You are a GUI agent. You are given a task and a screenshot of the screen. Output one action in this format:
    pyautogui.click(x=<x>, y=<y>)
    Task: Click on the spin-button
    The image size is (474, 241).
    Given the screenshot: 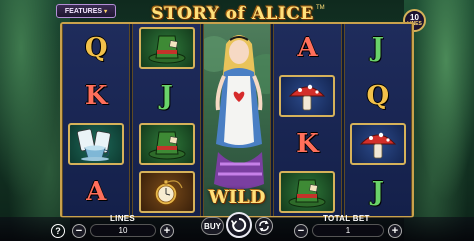 What is the action you would take?
    pyautogui.click(x=239, y=225)
    